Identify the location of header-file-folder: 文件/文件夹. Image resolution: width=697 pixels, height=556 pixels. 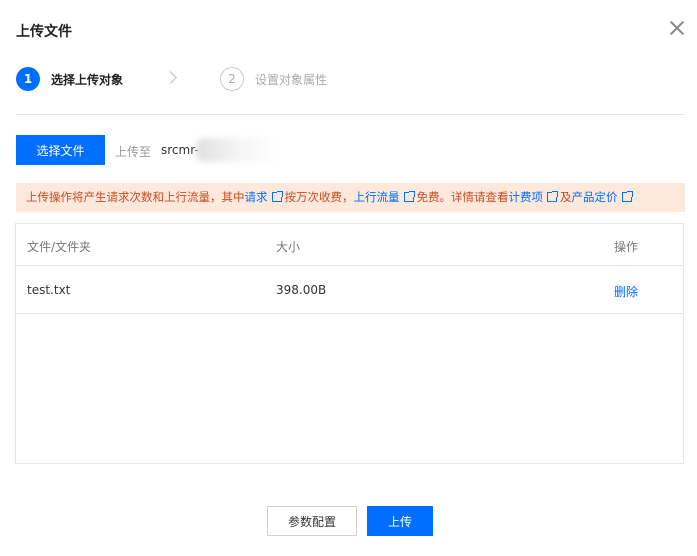
(59, 247).